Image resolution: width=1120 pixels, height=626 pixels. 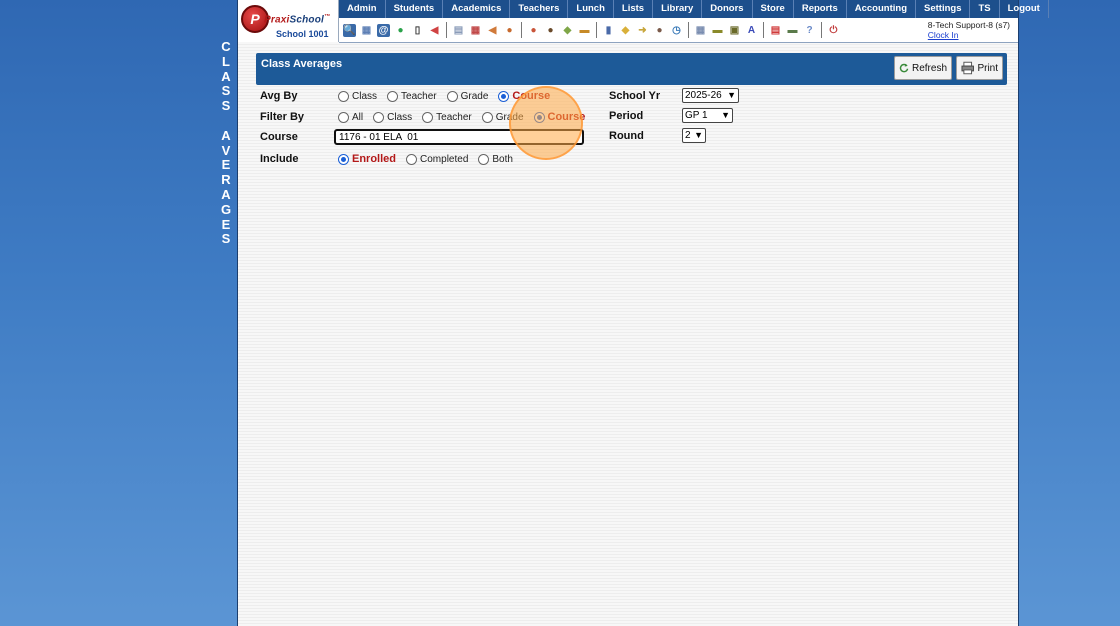 What do you see at coordinates (492, 30) in the screenshot?
I see `announce-icon: ◀` at bounding box center [492, 30].